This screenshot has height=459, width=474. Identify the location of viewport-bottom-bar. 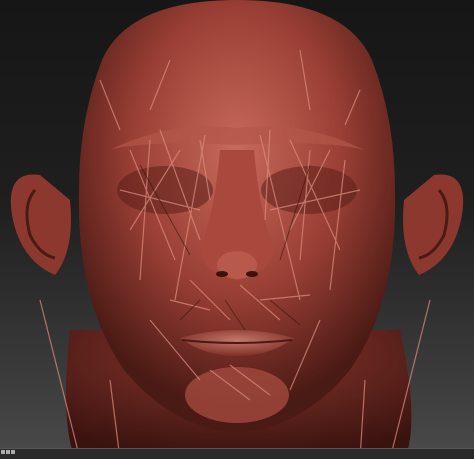
(237, 453).